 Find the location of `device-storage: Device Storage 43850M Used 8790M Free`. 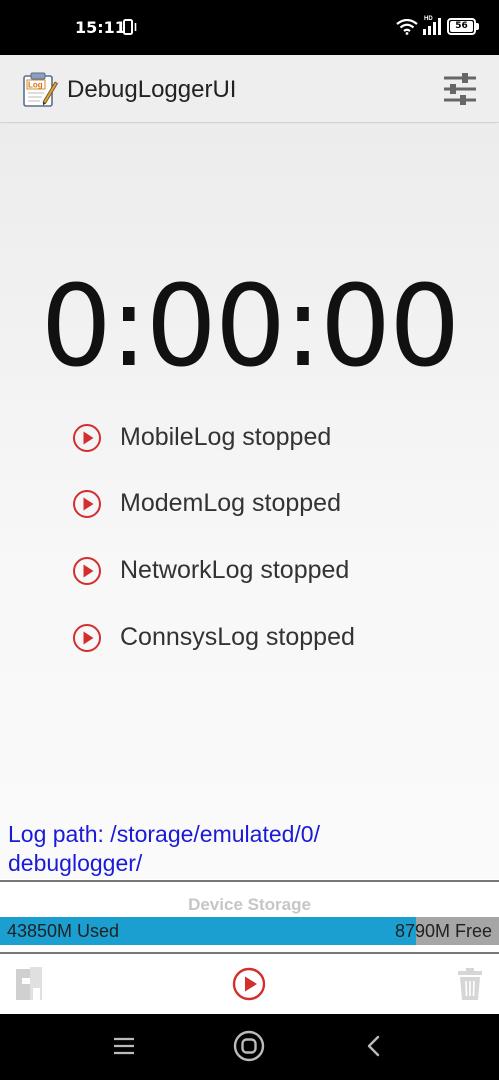

device-storage: Device Storage 43850M Used 8790M Free is located at coordinates (249, 917).